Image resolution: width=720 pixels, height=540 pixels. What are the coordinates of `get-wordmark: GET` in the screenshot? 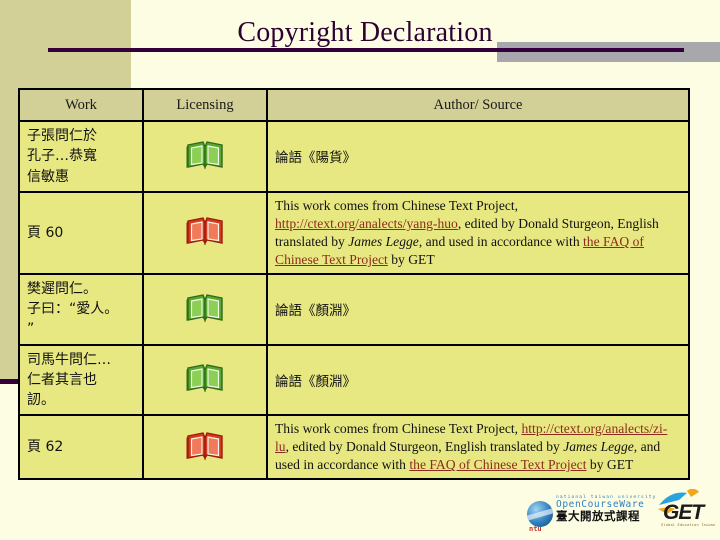 It's located at (683, 512).